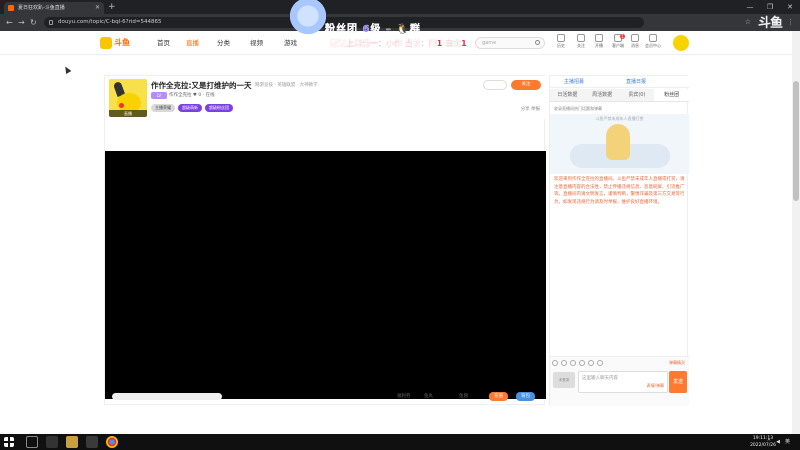 This screenshot has width=800, height=450. What do you see at coordinates (308, 20) in the screenshot?
I see `vtuber-avatar` at bounding box center [308, 20].